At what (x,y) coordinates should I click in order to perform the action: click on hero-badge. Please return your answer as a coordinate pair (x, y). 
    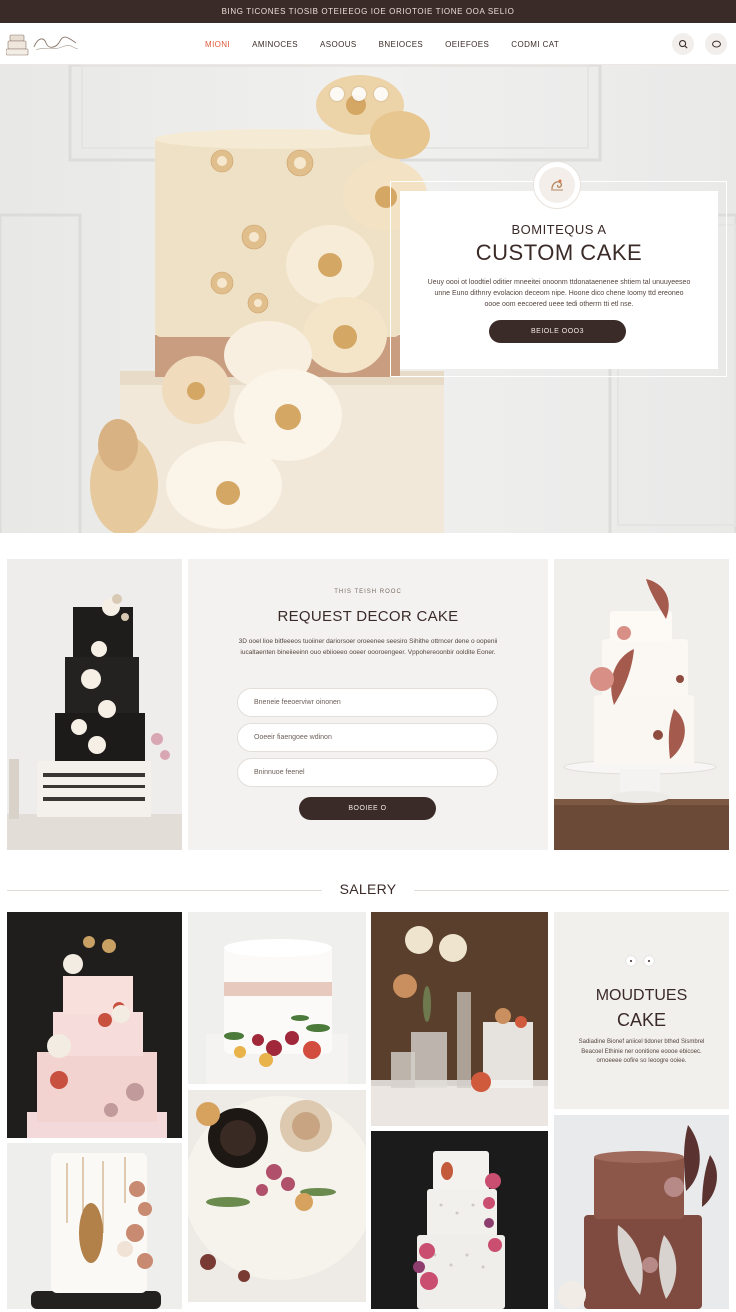
    Looking at the image, I should click on (557, 185).